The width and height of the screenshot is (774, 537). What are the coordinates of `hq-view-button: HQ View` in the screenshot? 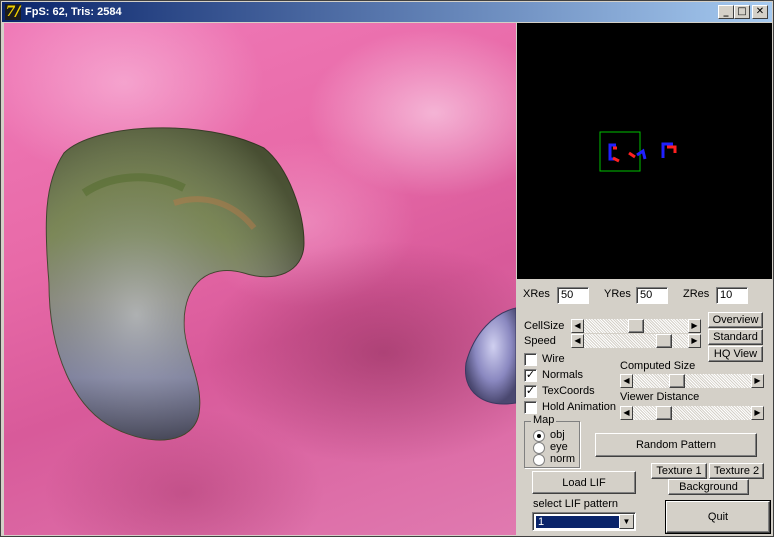 It's located at (735, 354).